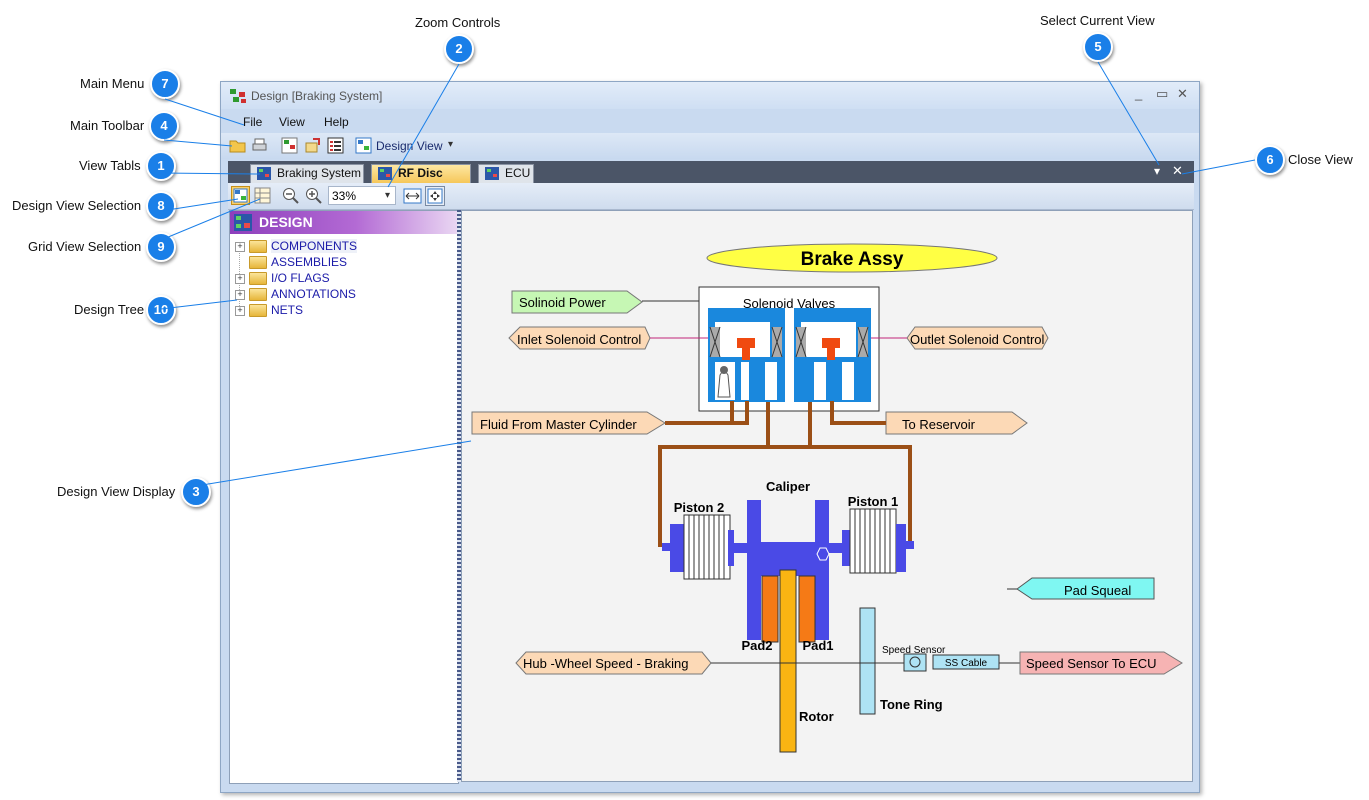  What do you see at coordinates (335, 145) in the screenshot?
I see `list-icon` at bounding box center [335, 145].